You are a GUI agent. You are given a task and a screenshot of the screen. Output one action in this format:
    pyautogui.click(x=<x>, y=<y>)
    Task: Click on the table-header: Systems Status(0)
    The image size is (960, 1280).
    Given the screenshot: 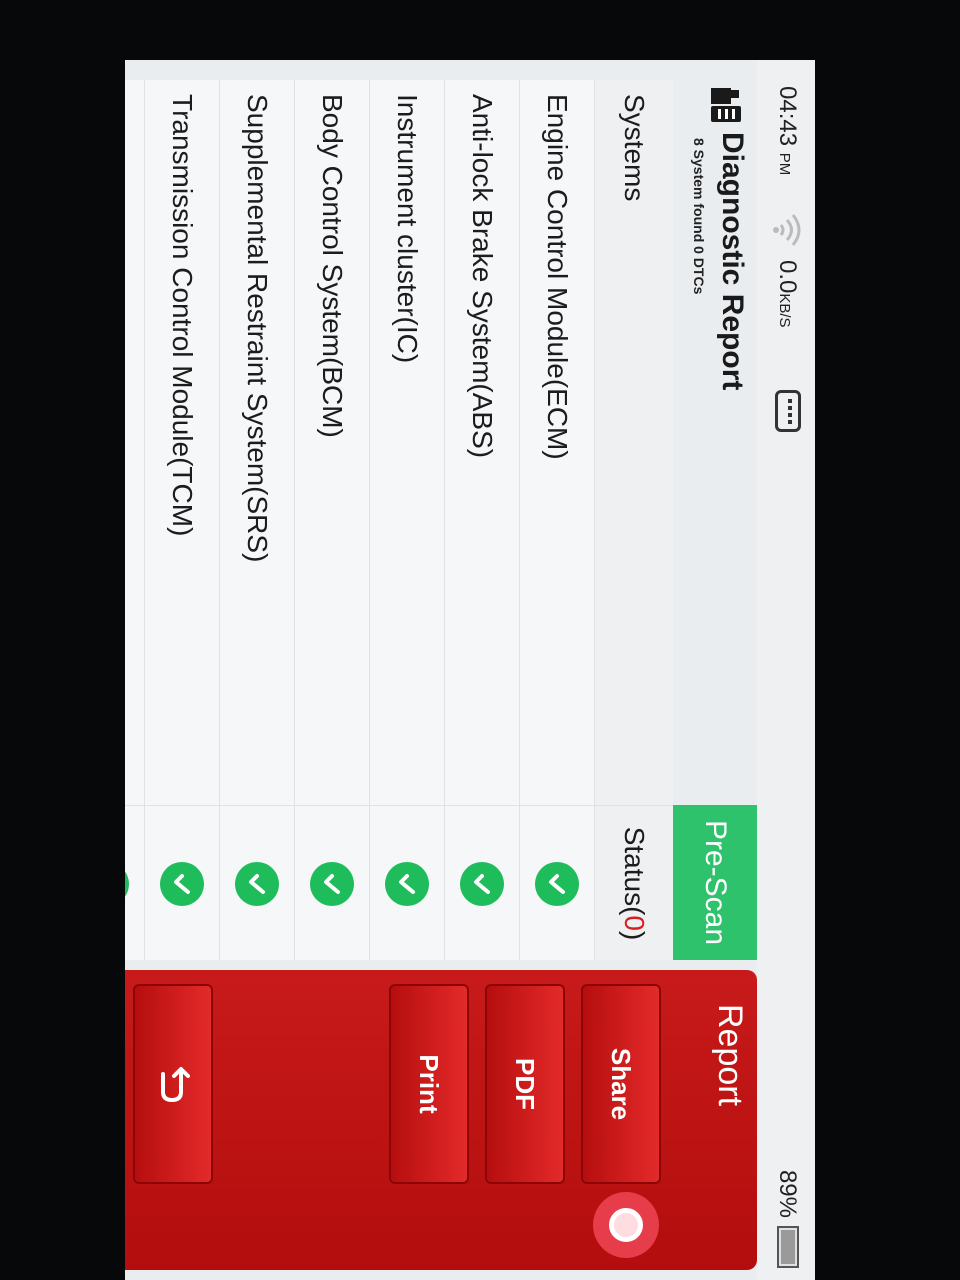 What is the action you would take?
    pyautogui.click(x=633, y=520)
    